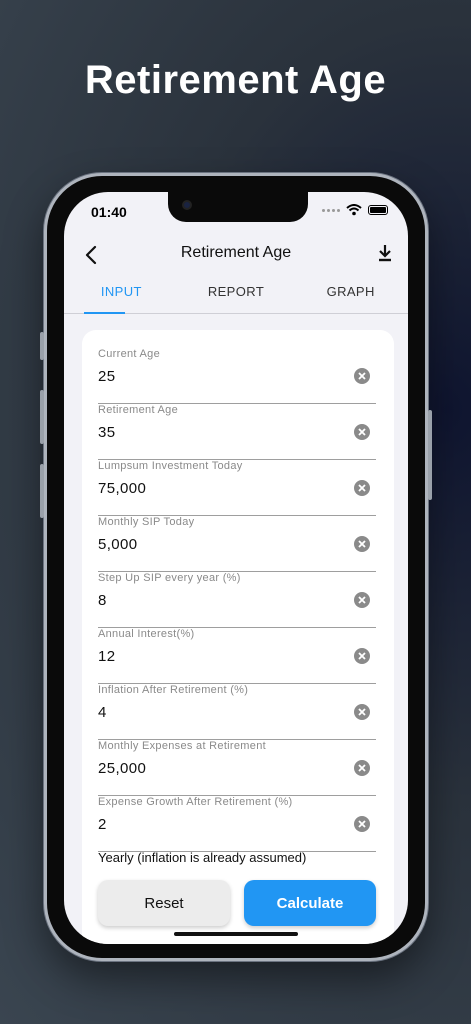 The image size is (471, 1024). I want to click on field-value: 12, so click(107, 656).